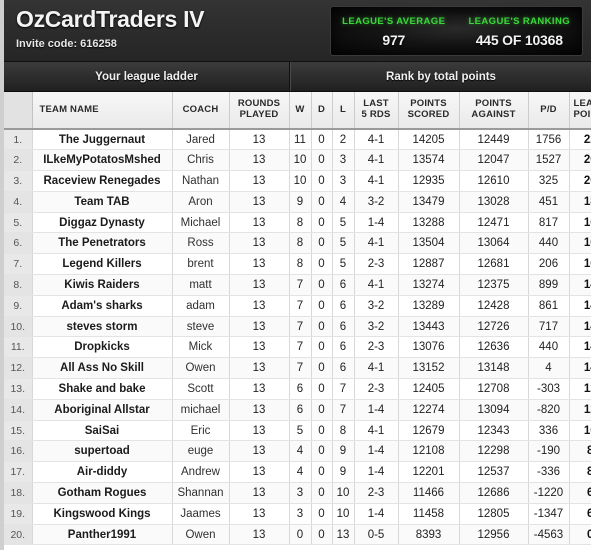 The width and height of the screenshot is (591, 550). I want to click on column-header-last-5-rounds: LAST 5 RDS, so click(376, 111).